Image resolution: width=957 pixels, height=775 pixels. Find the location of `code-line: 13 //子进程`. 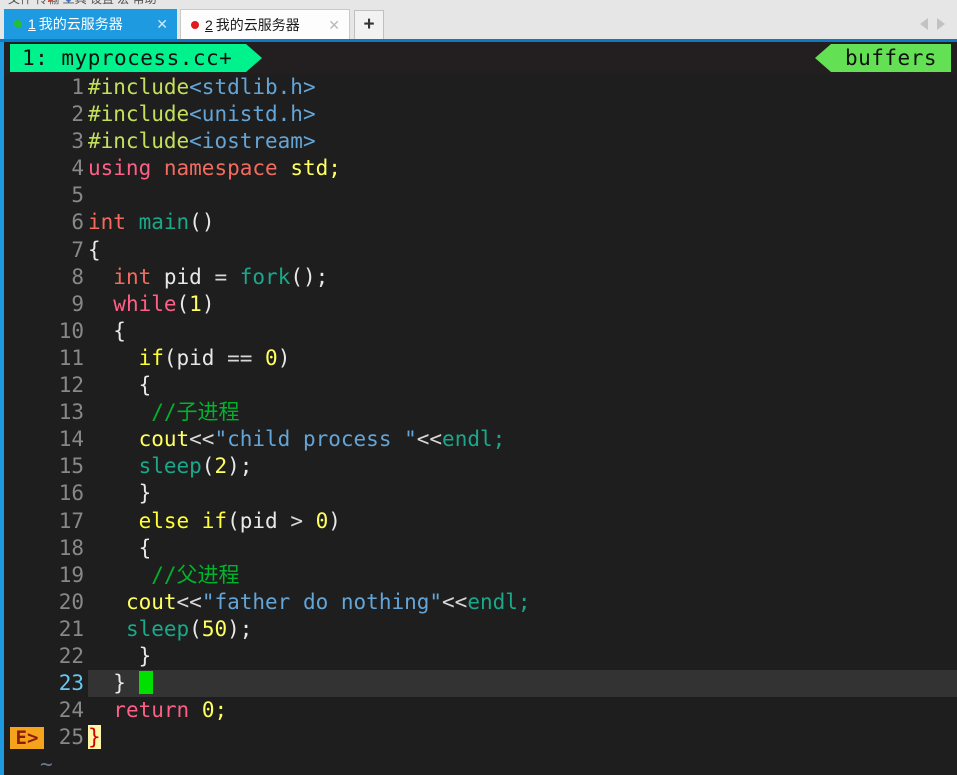

code-line: 13 //子进程 is located at coordinates (480, 412).